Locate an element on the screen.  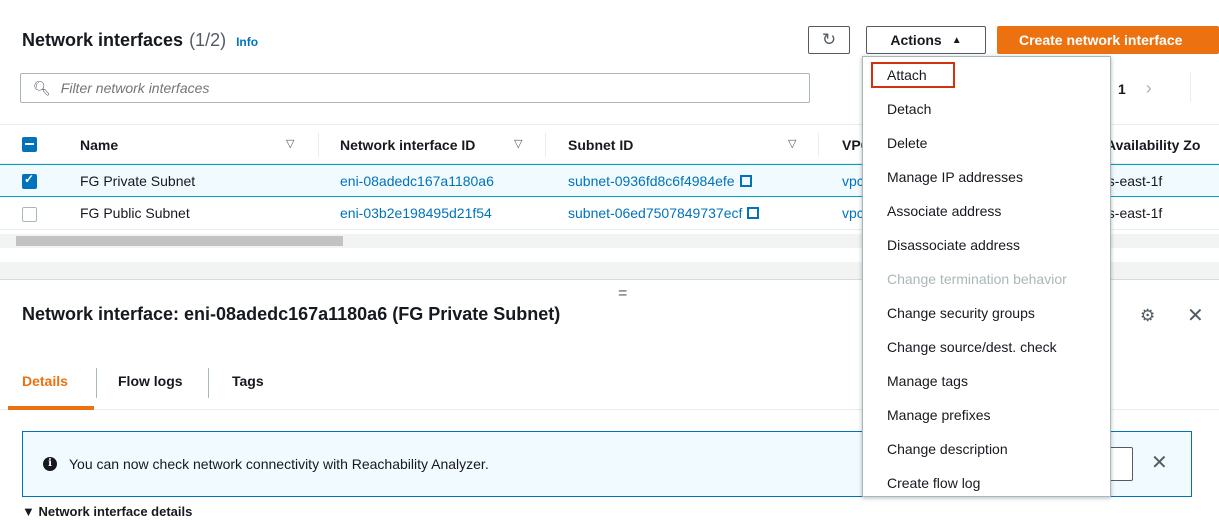
menu-item-manage-prefixes: Manage prefixes is located at coordinates (939, 415).